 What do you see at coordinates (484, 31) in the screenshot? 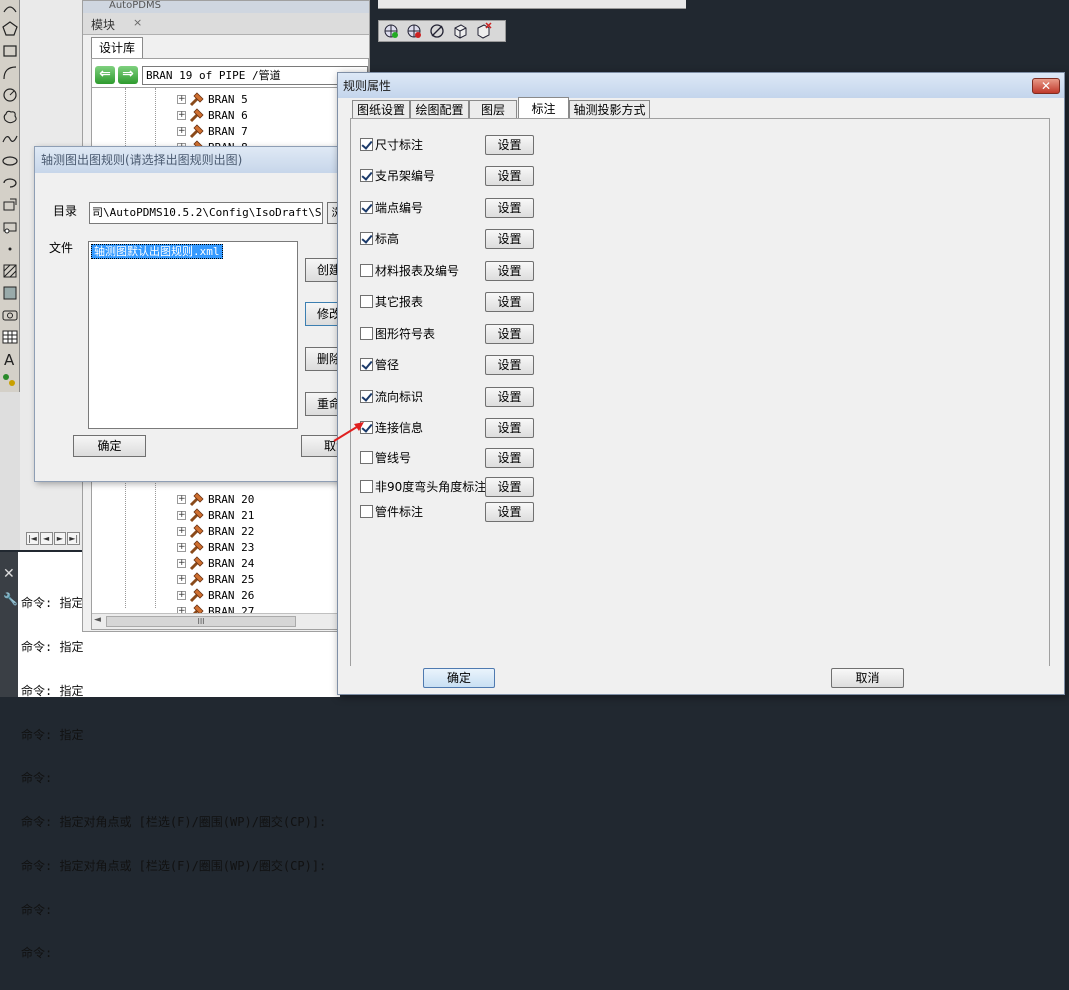
I see `cube-delete-icon` at bounding box center [484, 31].